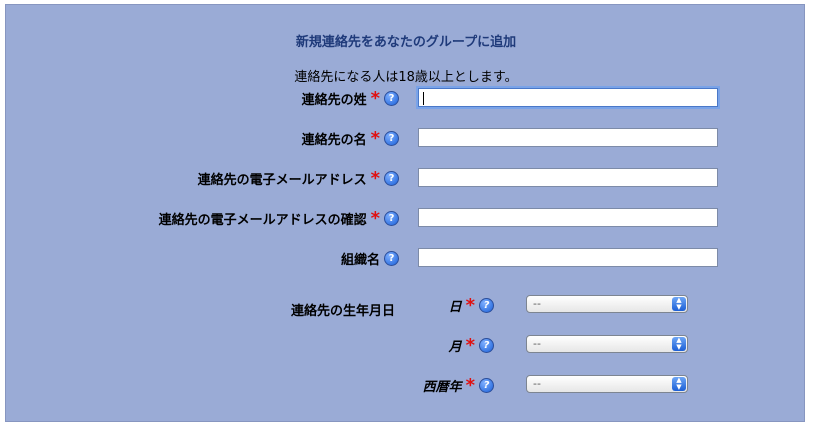 Image resolution: width=814 pixels, height=433 pixels. What do you see at coordinates (568, 137) in the screenshot?
I see `first-name-input` at bounding box center [568, 137].